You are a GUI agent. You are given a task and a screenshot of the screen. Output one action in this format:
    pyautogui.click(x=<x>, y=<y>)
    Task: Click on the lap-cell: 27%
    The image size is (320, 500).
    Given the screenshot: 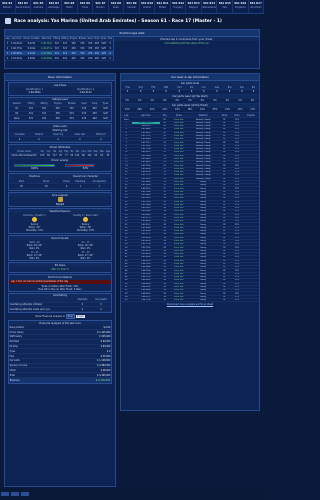 What is the action you would take?
    pyautogui.click(x=236, y=300)
    